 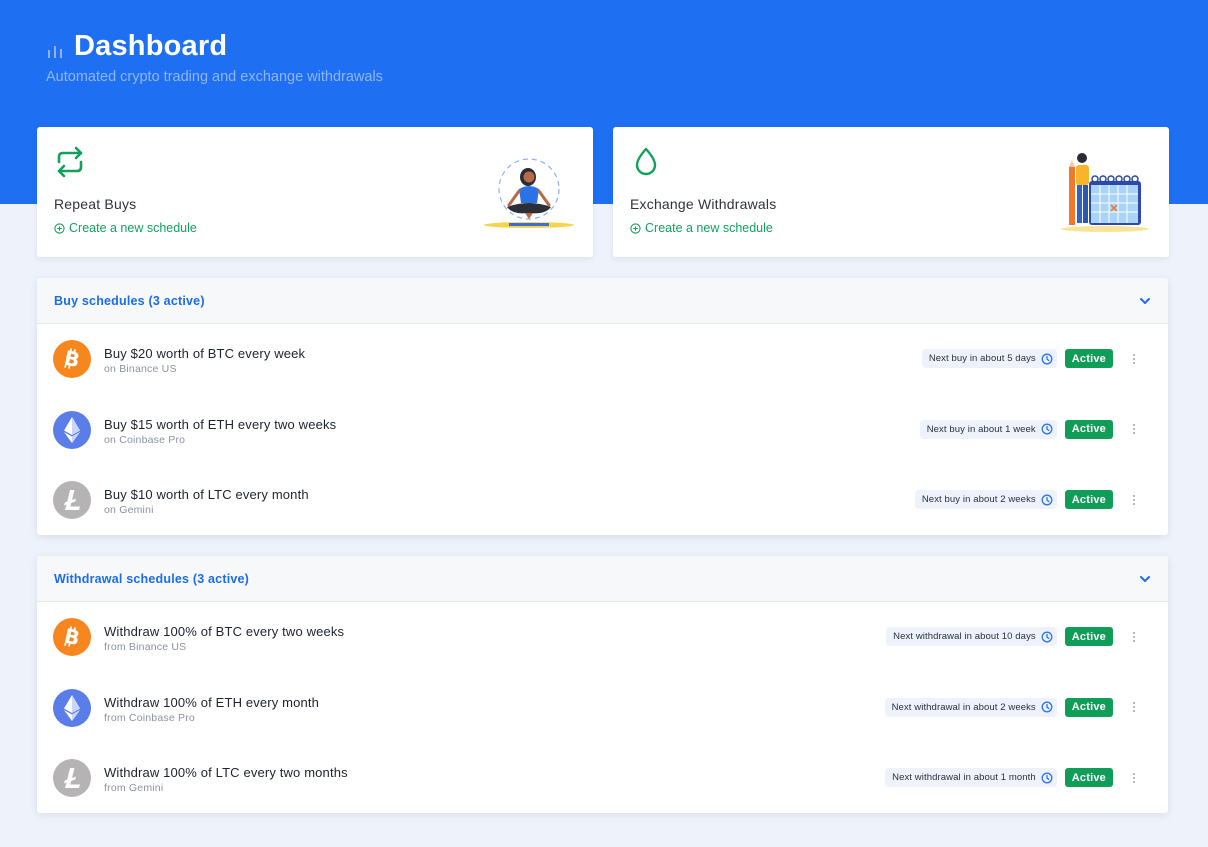 I want to click on schedule-title: Buy $20 worth of BTC every week, so click(x=205, y=353).